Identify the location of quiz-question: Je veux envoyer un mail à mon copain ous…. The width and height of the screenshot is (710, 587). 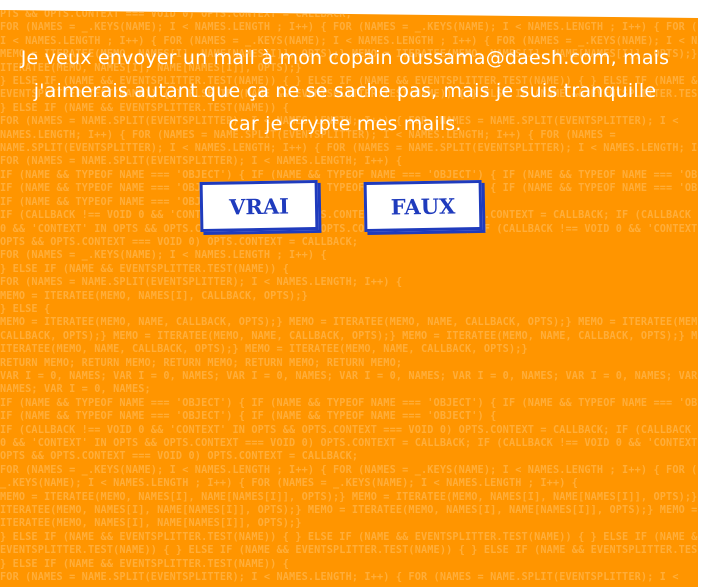
(345, 91).